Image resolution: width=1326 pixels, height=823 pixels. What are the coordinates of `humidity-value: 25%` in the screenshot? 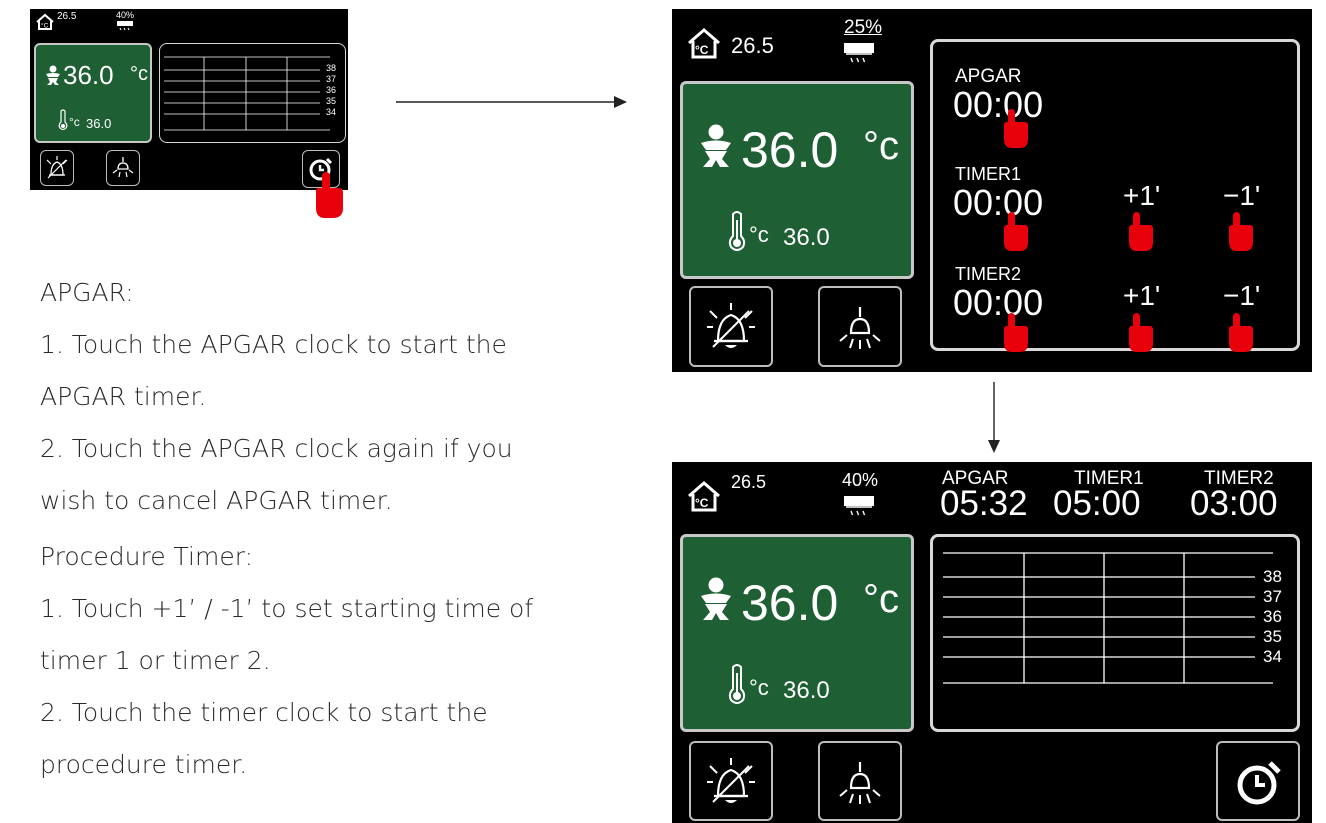 It's located at (863, 27).